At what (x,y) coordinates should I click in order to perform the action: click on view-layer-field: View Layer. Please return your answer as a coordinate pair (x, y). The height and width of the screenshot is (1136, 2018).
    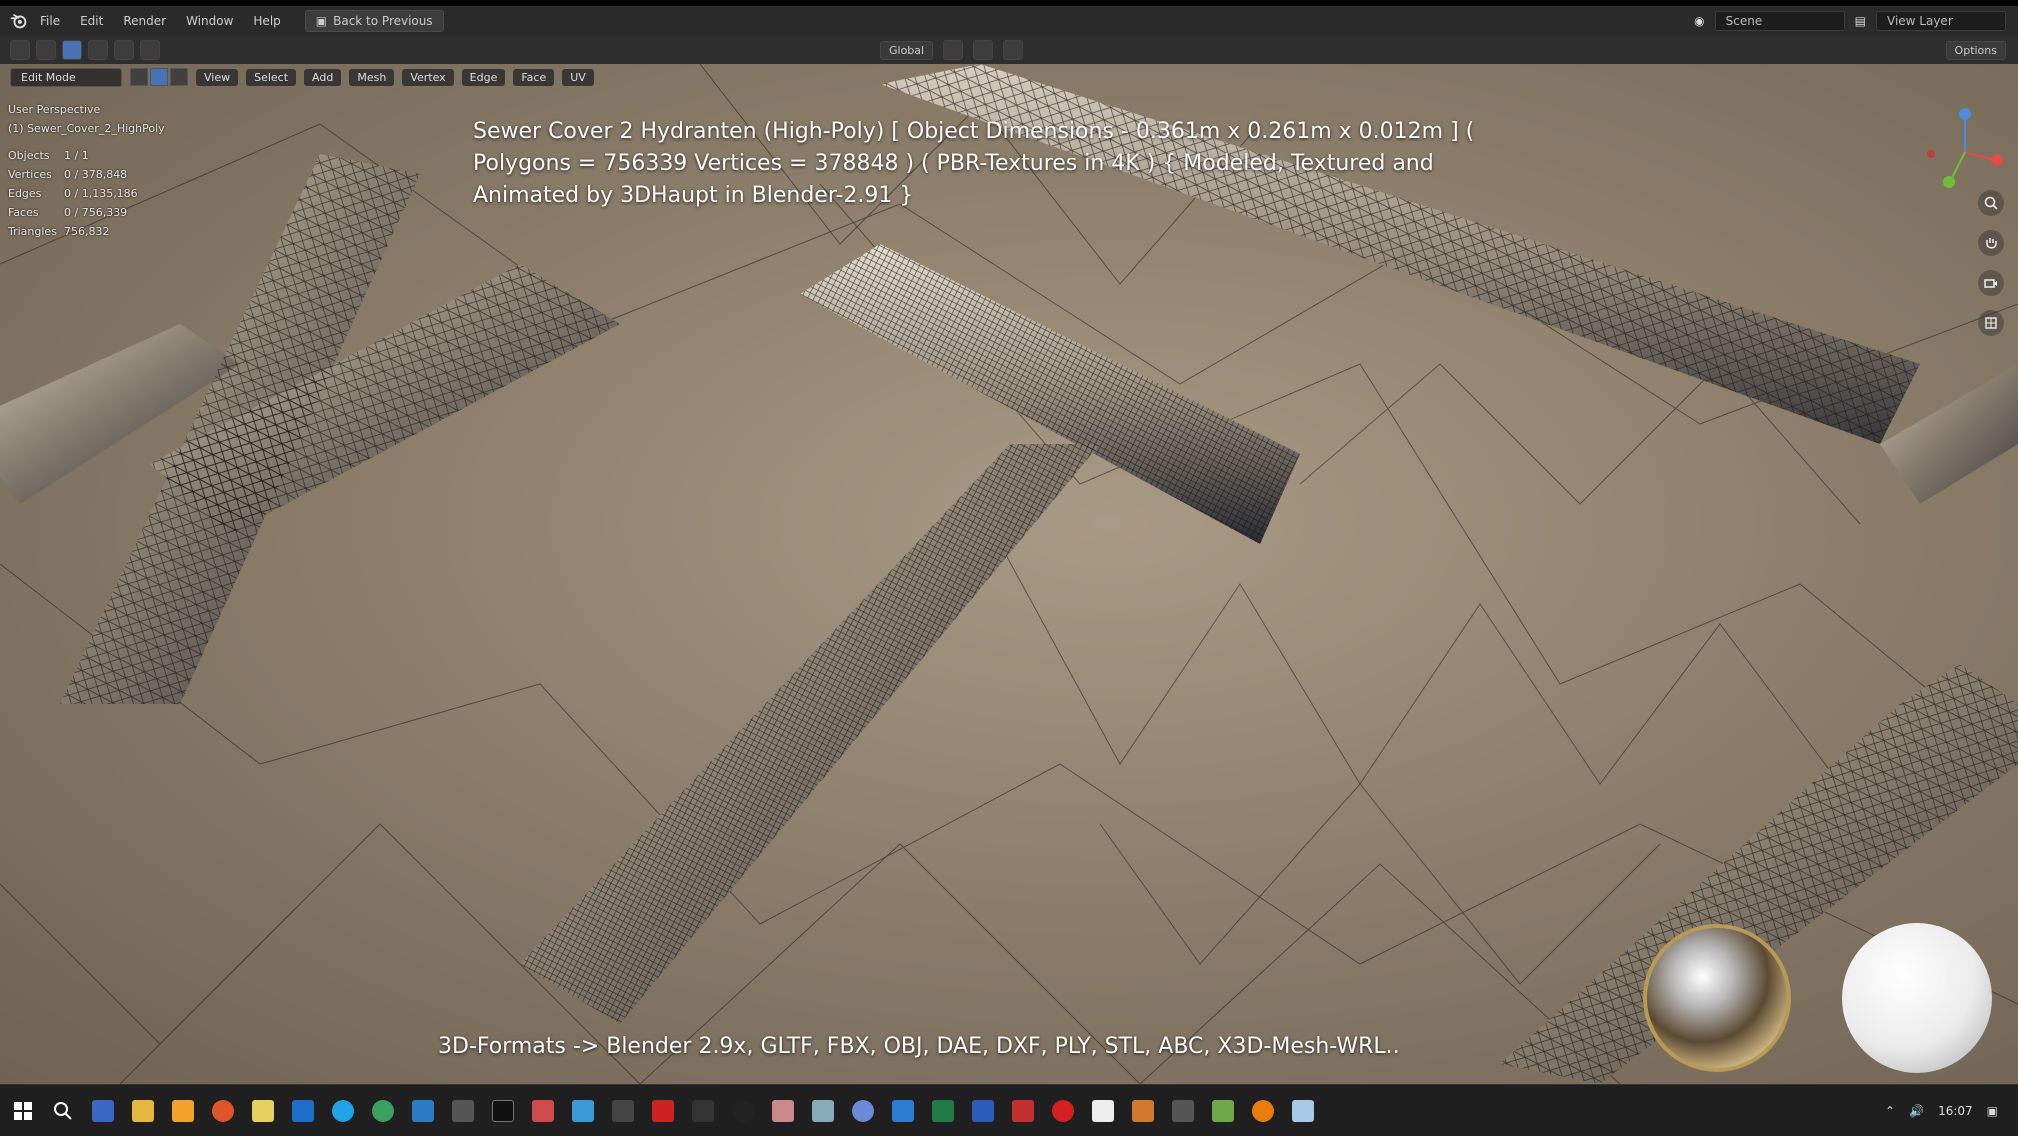
    Looking at the image, I should click on (1941, 21).